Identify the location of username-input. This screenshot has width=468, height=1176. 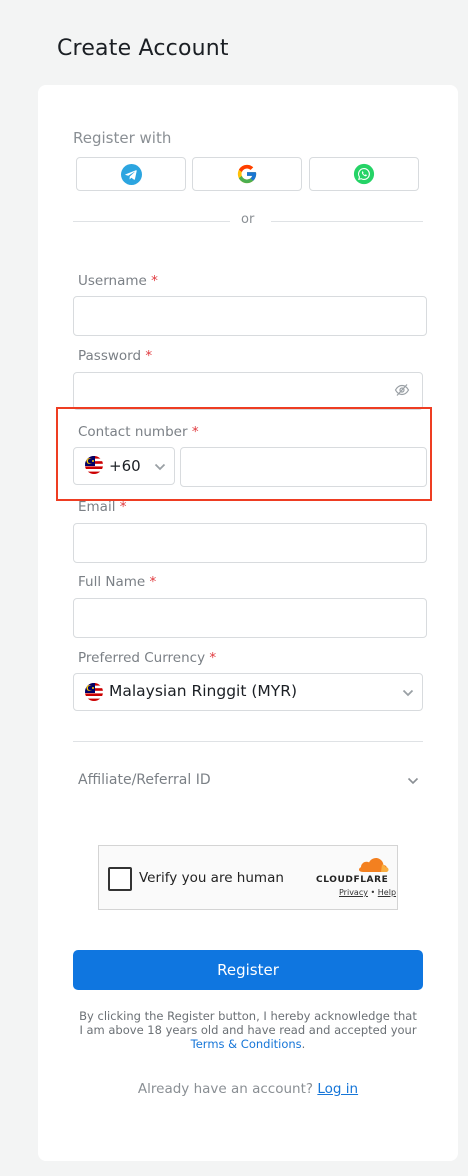
(250, 316).